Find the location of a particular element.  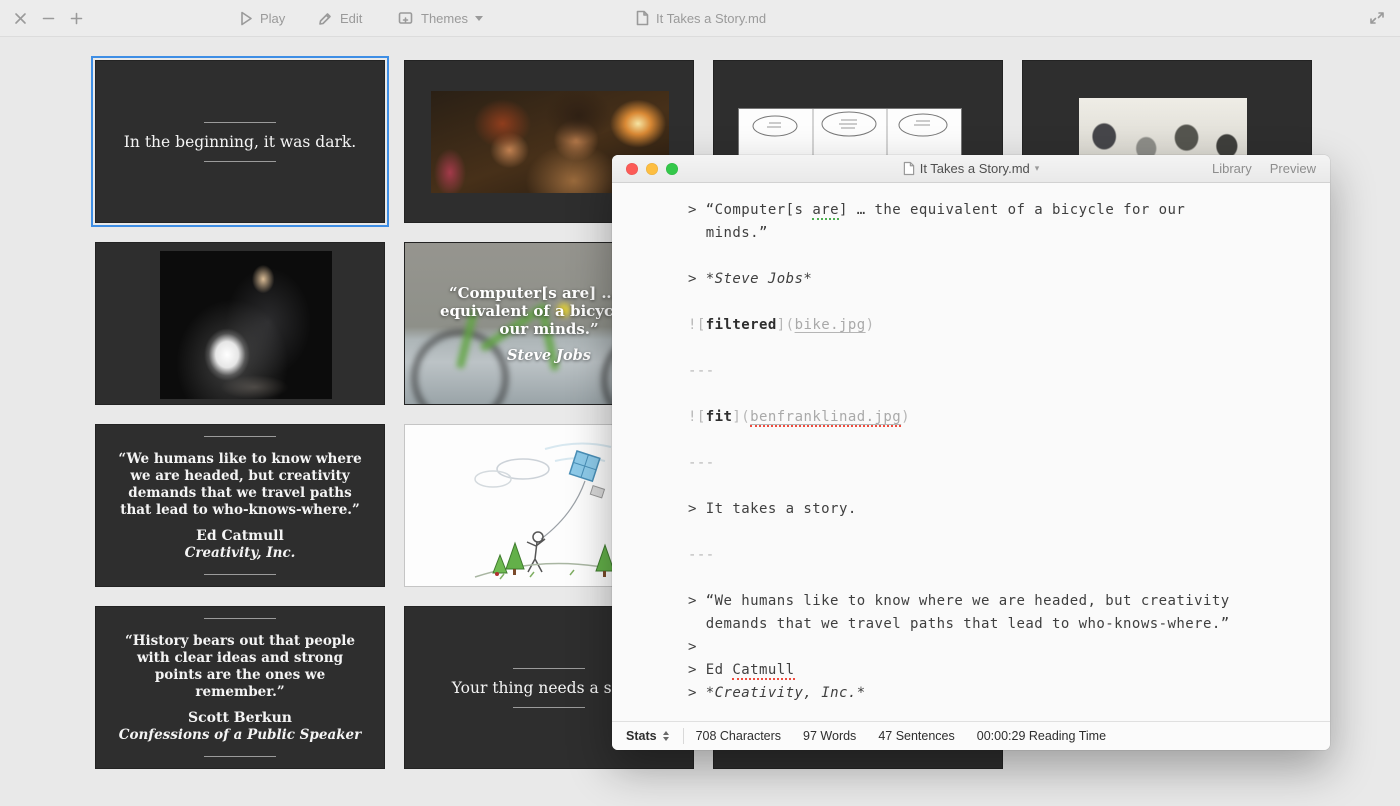

statusbar-divider is located at coordinates (683, 736).